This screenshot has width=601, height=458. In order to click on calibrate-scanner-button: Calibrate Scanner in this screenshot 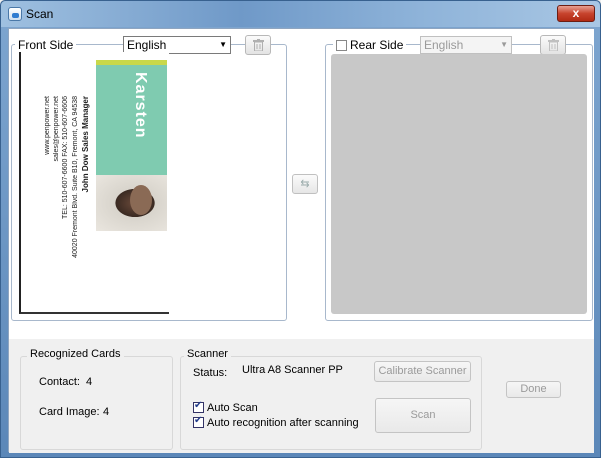, I will do `click(422, 371)`.